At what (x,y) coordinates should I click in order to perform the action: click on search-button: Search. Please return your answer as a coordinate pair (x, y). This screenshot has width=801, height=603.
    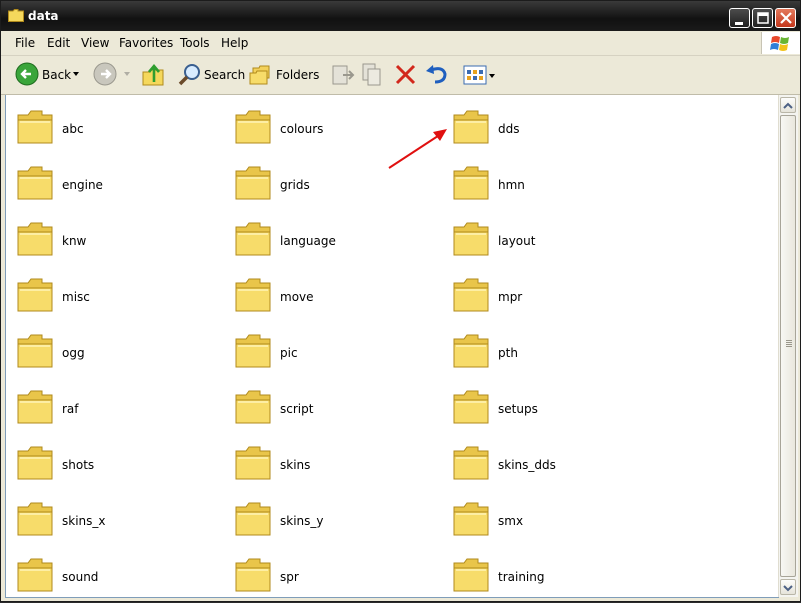
    Looking at the image, I should click on (210, 75).